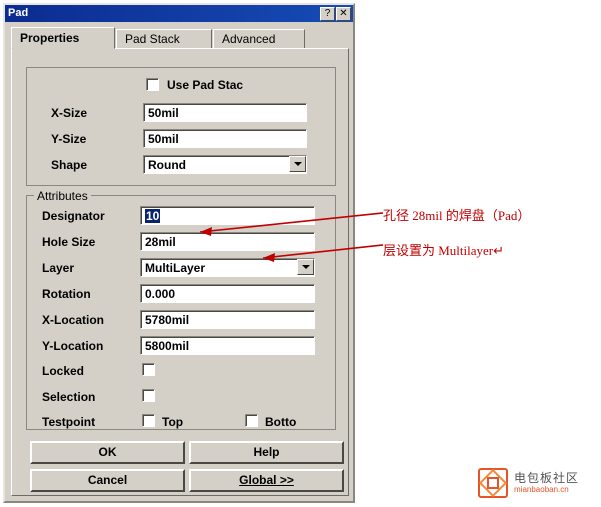 The width and height of the screenshot is (601, 507). Describe the element at coordinates (73, 216) in the screenshot. I see `designator-label: Designator` at that location.